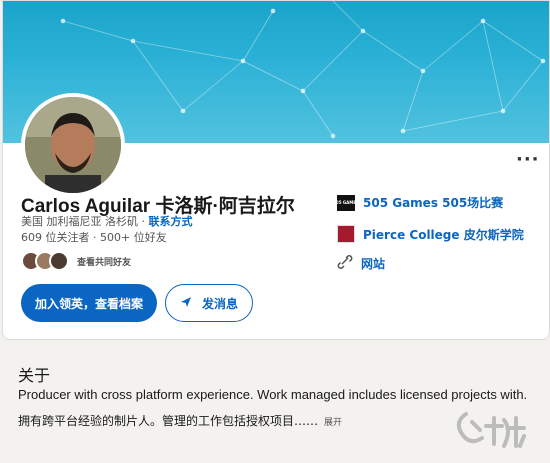 The height and width of the screenshot is (463, 550). I want to click on about-text-chinese: 拥有跨平台经验的制片人。管理的工作包括授权项目…… 展开, so click(180, 420).